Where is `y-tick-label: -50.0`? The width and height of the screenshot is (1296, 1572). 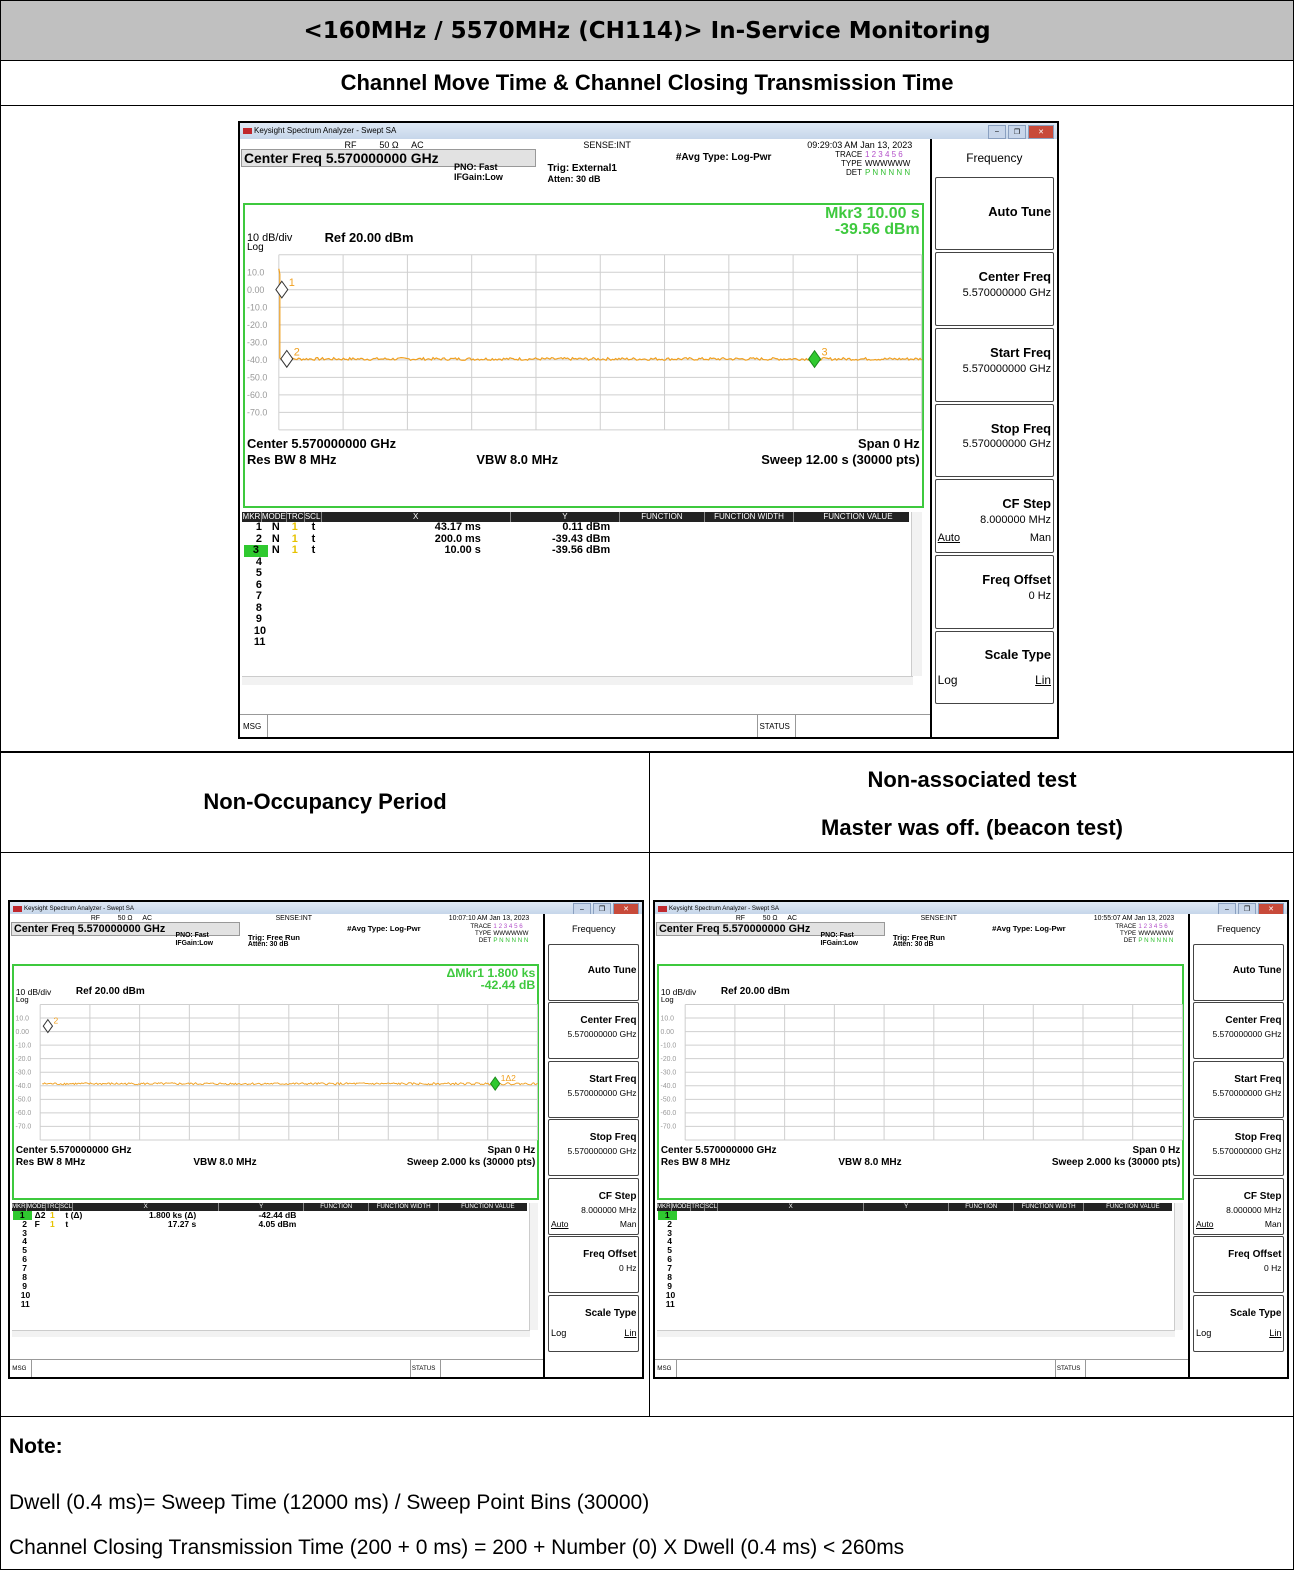 y-tick-label: -50.0 is located at coordinates (24, 1099).